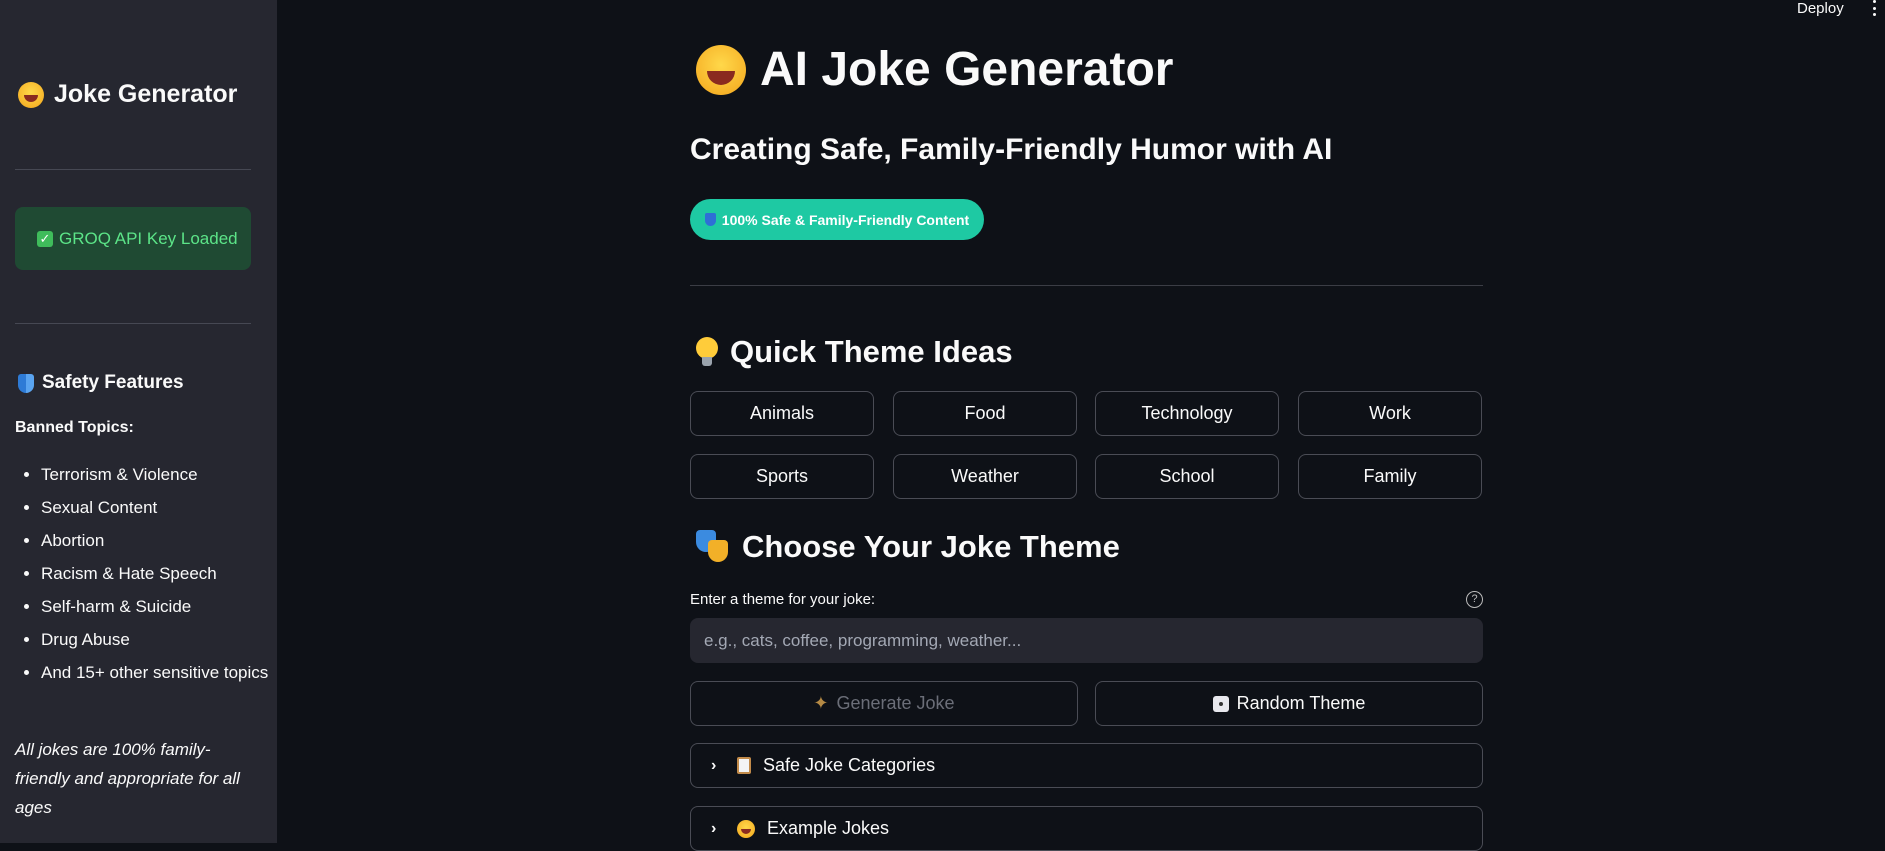 Image resolution: width=1885 pixels, height=851 pixels. Describe the element at coordinates (744, 765) in the screenshot. I see `clipboard-icon` at that location.